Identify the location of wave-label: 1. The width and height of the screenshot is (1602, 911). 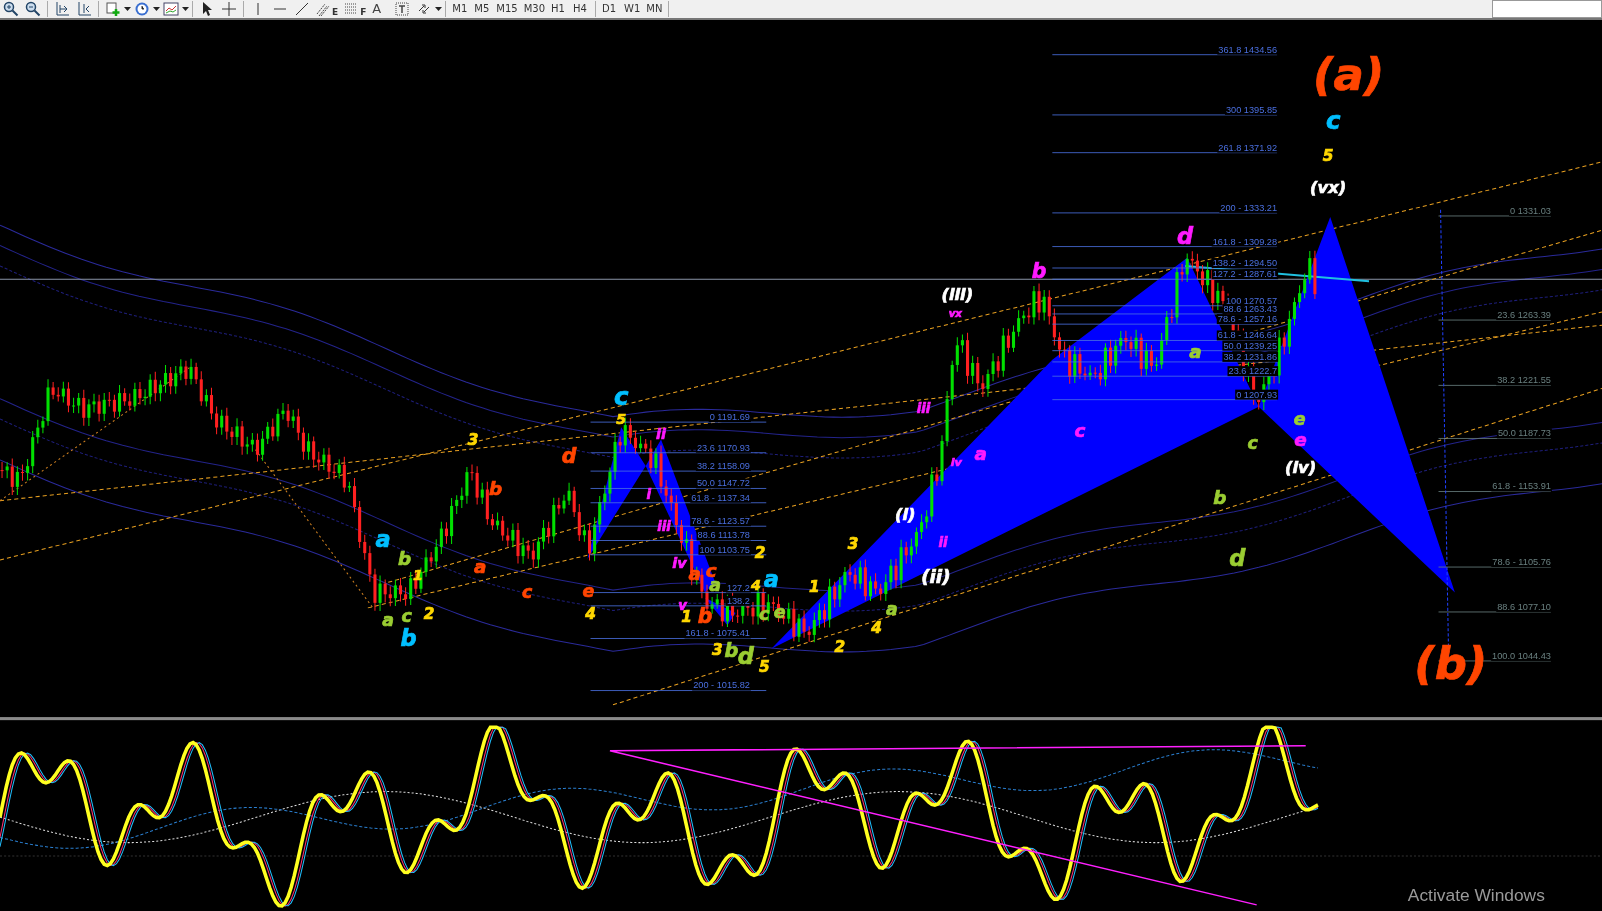
(814, 586).